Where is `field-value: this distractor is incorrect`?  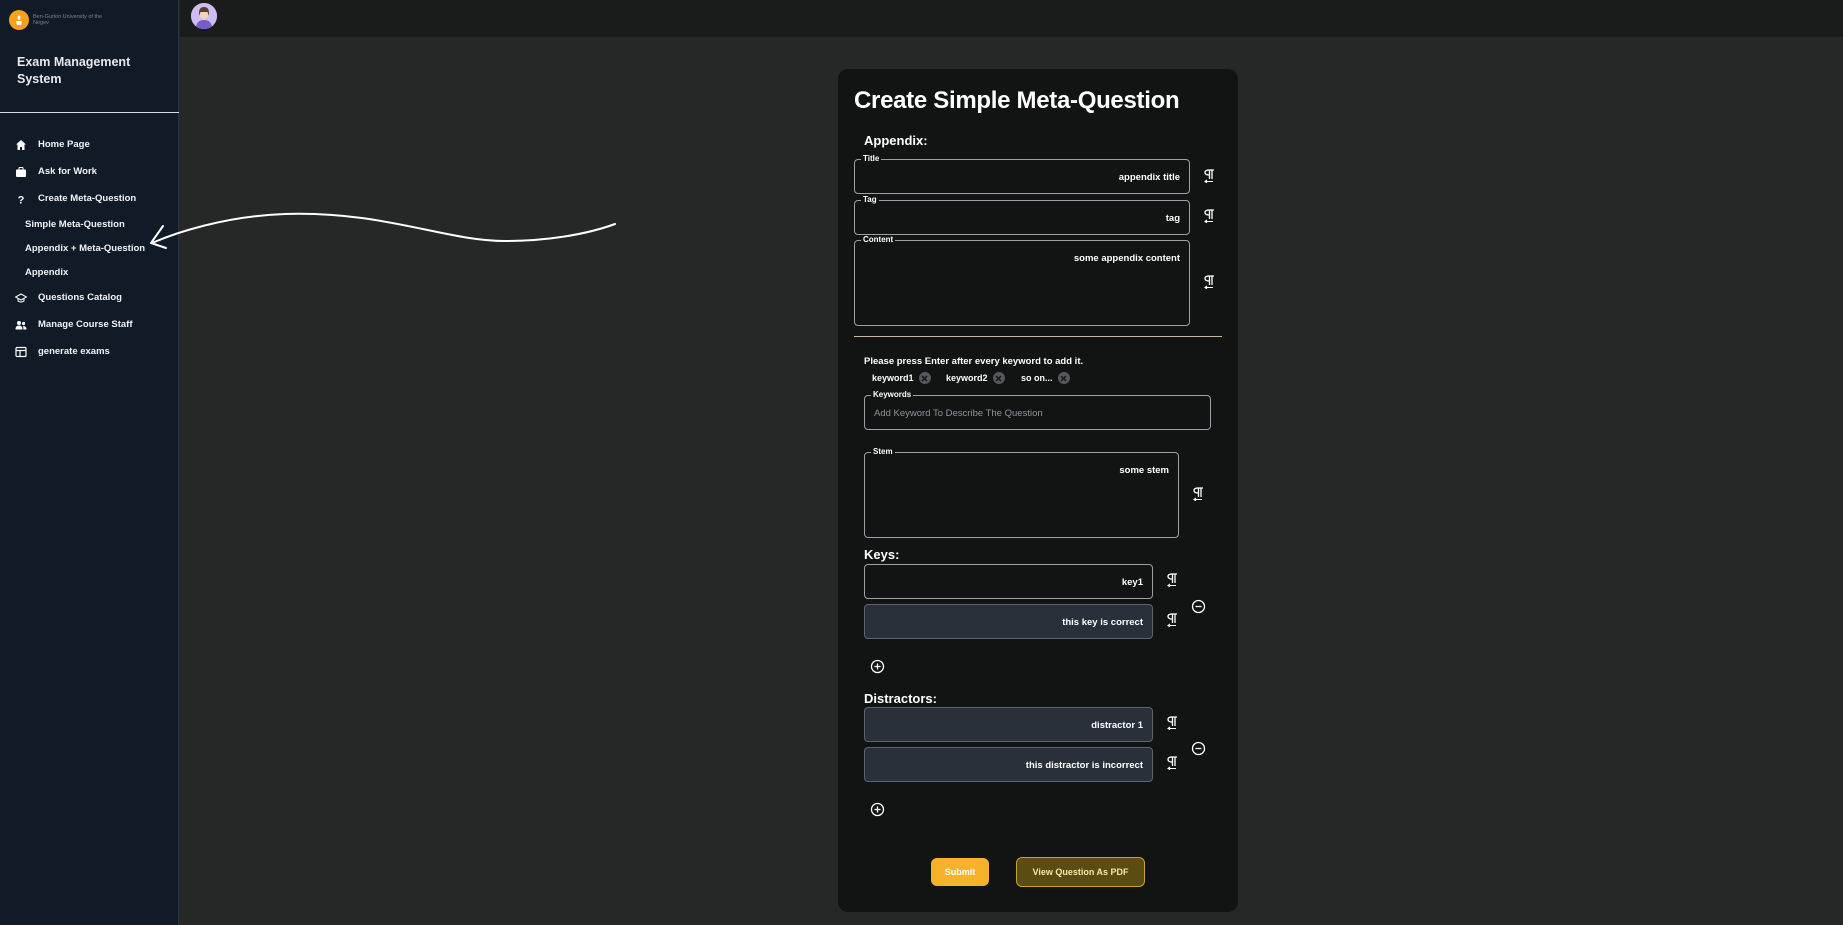 field-value: this distractor is incorrect is located at coordinates (1084, 765).